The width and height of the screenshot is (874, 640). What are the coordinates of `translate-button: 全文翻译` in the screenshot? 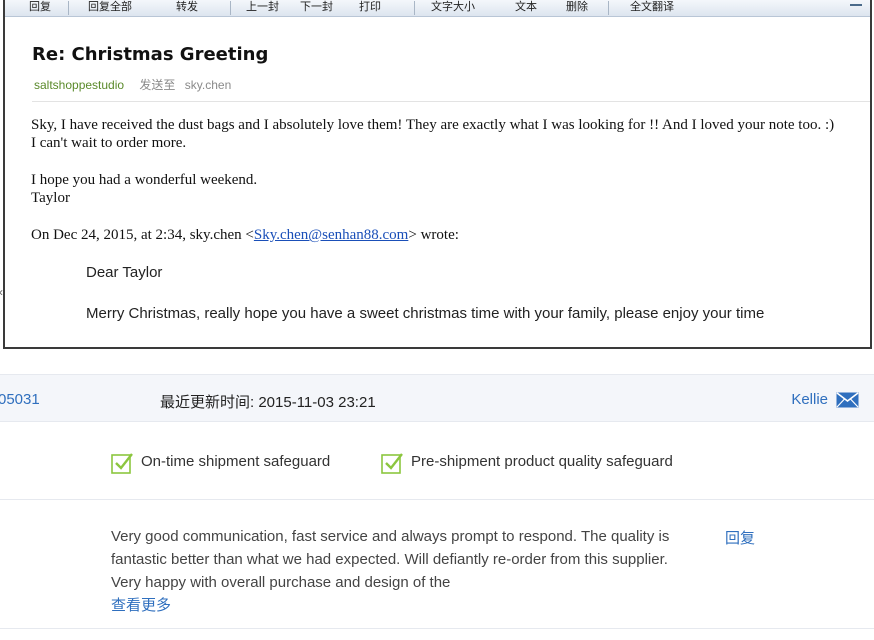 It's located at (652, 7).